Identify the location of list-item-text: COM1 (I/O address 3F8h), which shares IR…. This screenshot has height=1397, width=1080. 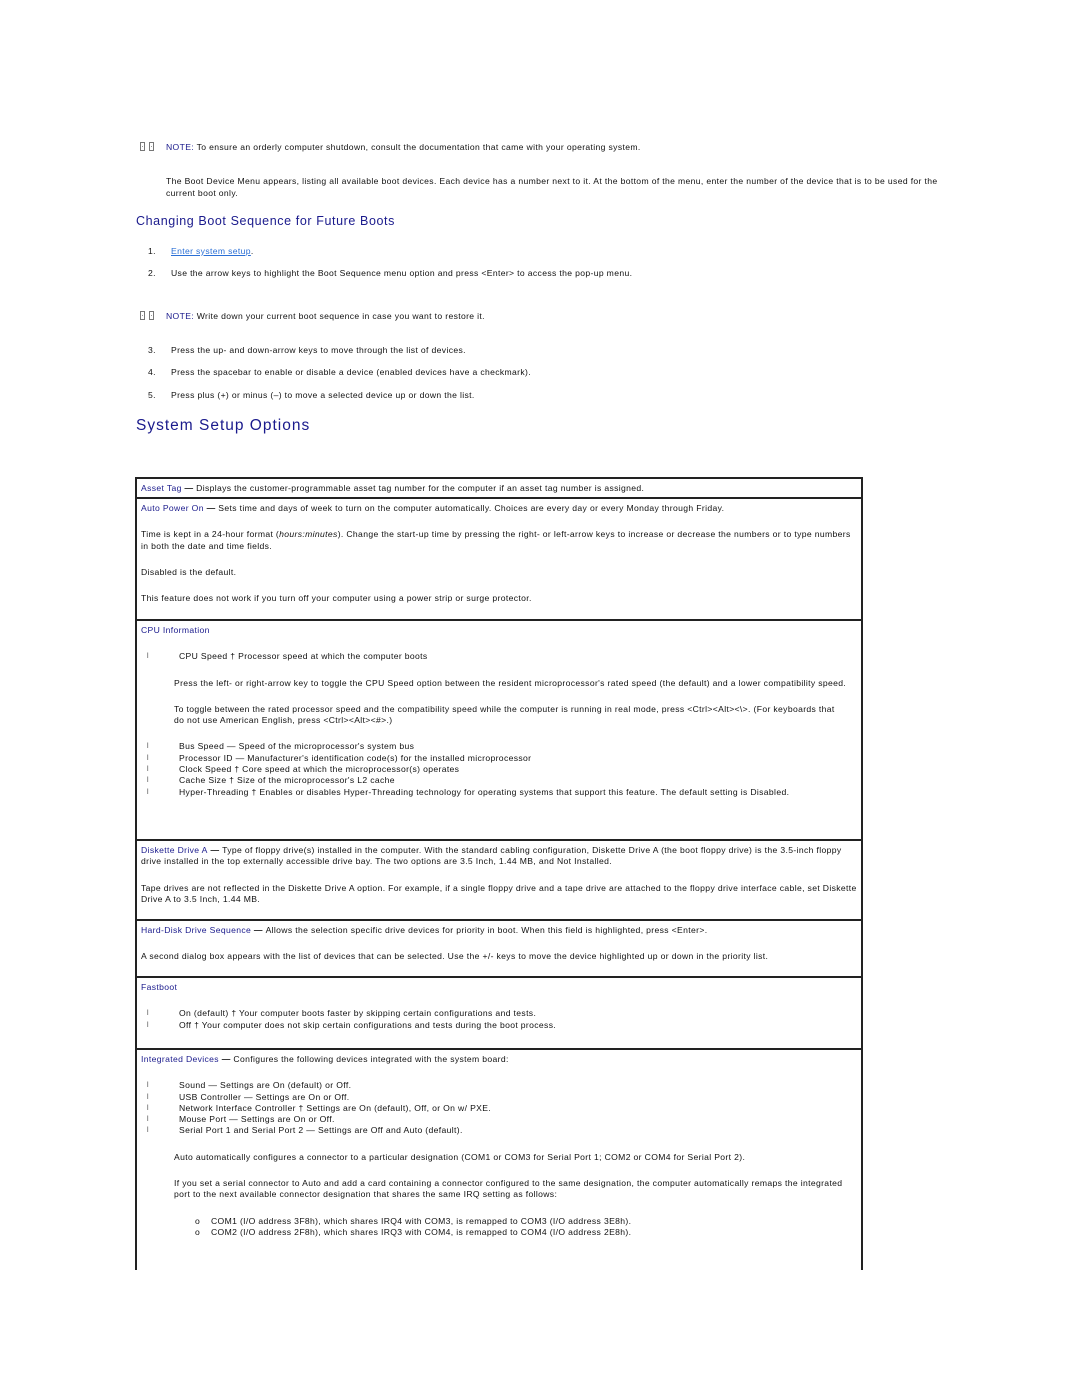
(421, 1220).